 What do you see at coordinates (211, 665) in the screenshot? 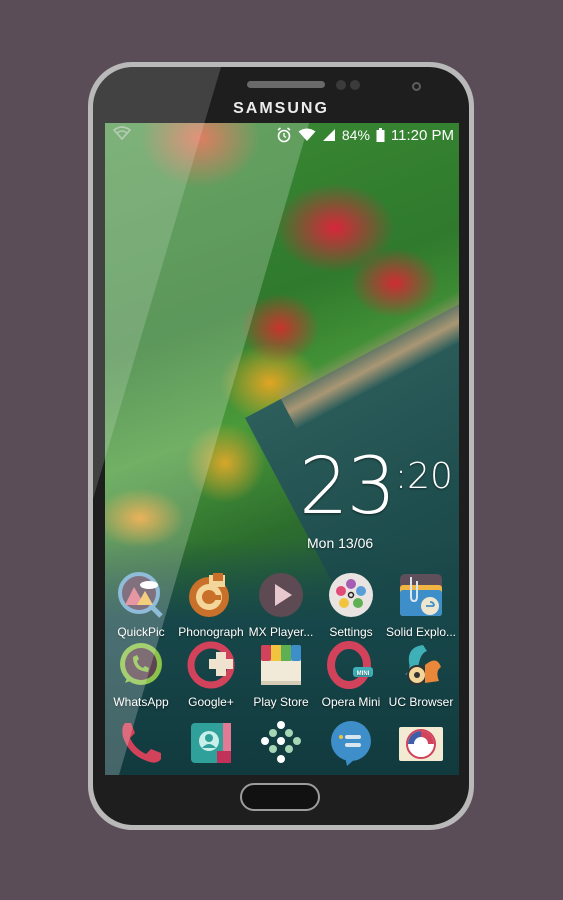
I see `google-plus-icon` at bounding box center [211, 665].